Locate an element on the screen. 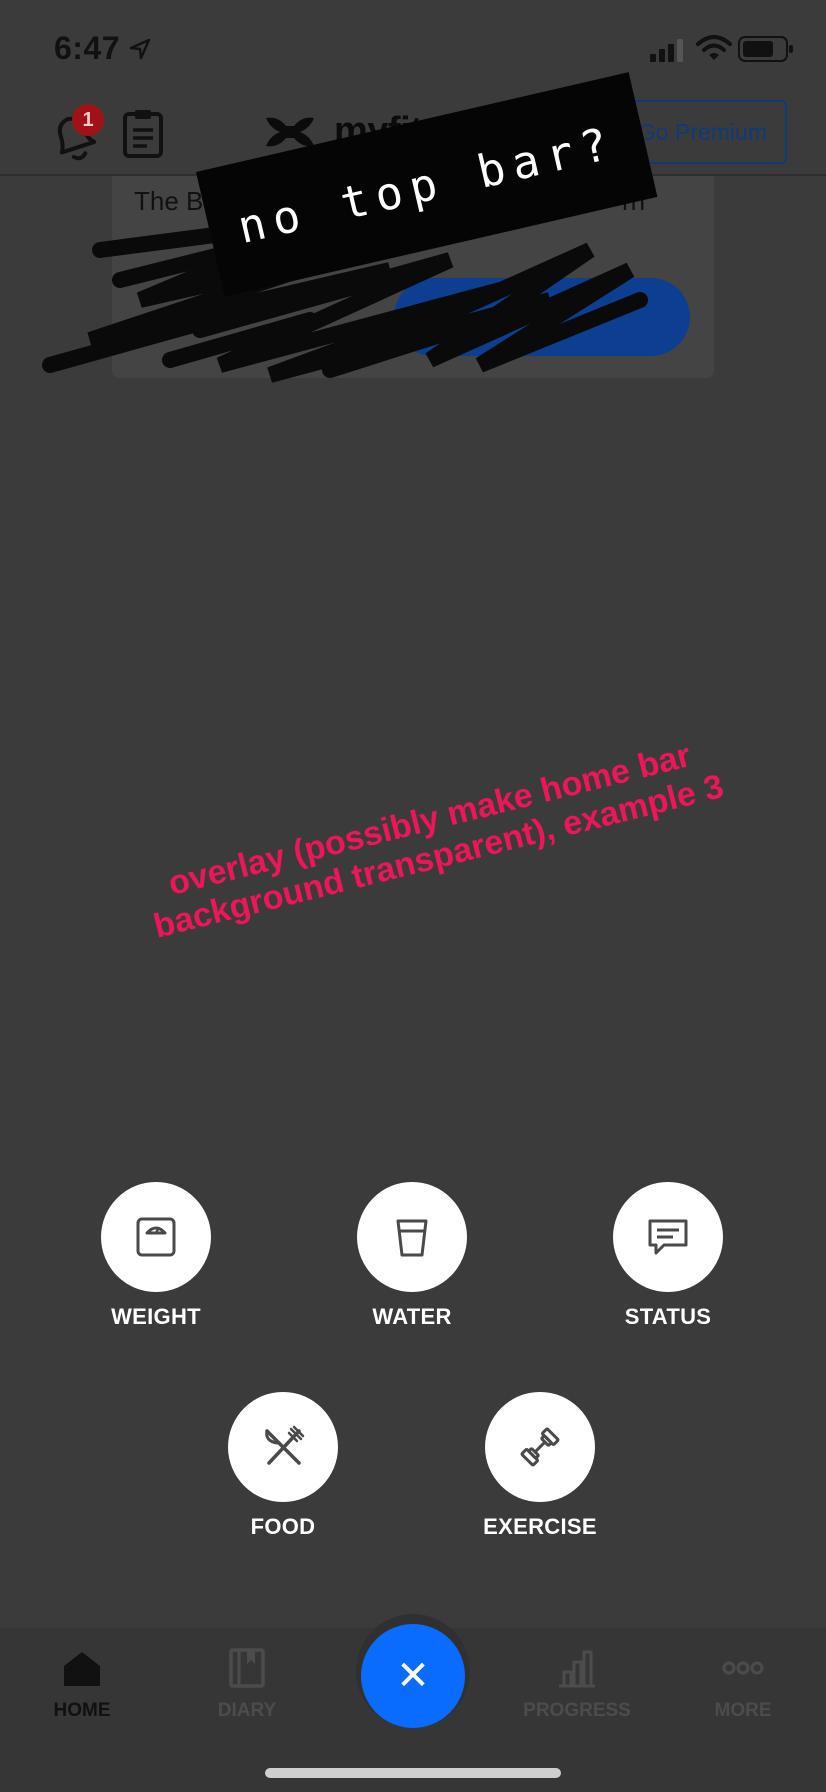 This screenshot has width=826, height=1792. cellular-signal-icon is located at coordinates (666, 50).